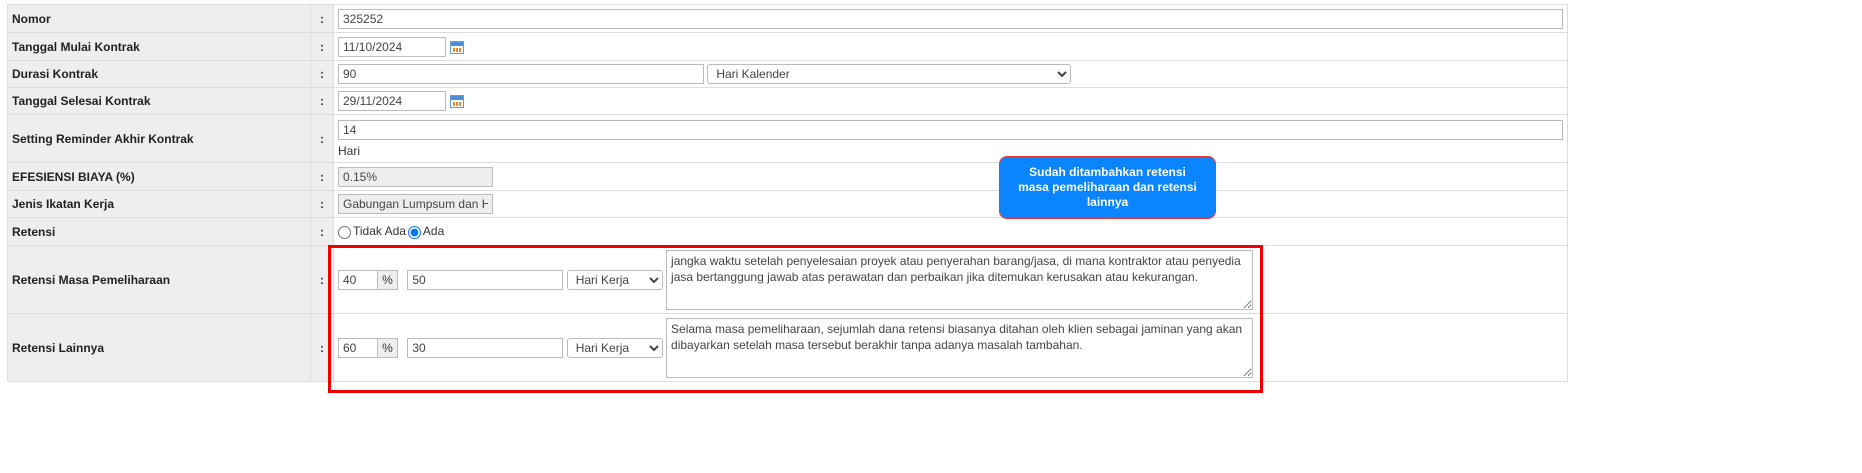  What do you see at coordinates (159, 231) in the screenshot?
I see `label-retensi: Retensi` at bounding box center [159, 231].